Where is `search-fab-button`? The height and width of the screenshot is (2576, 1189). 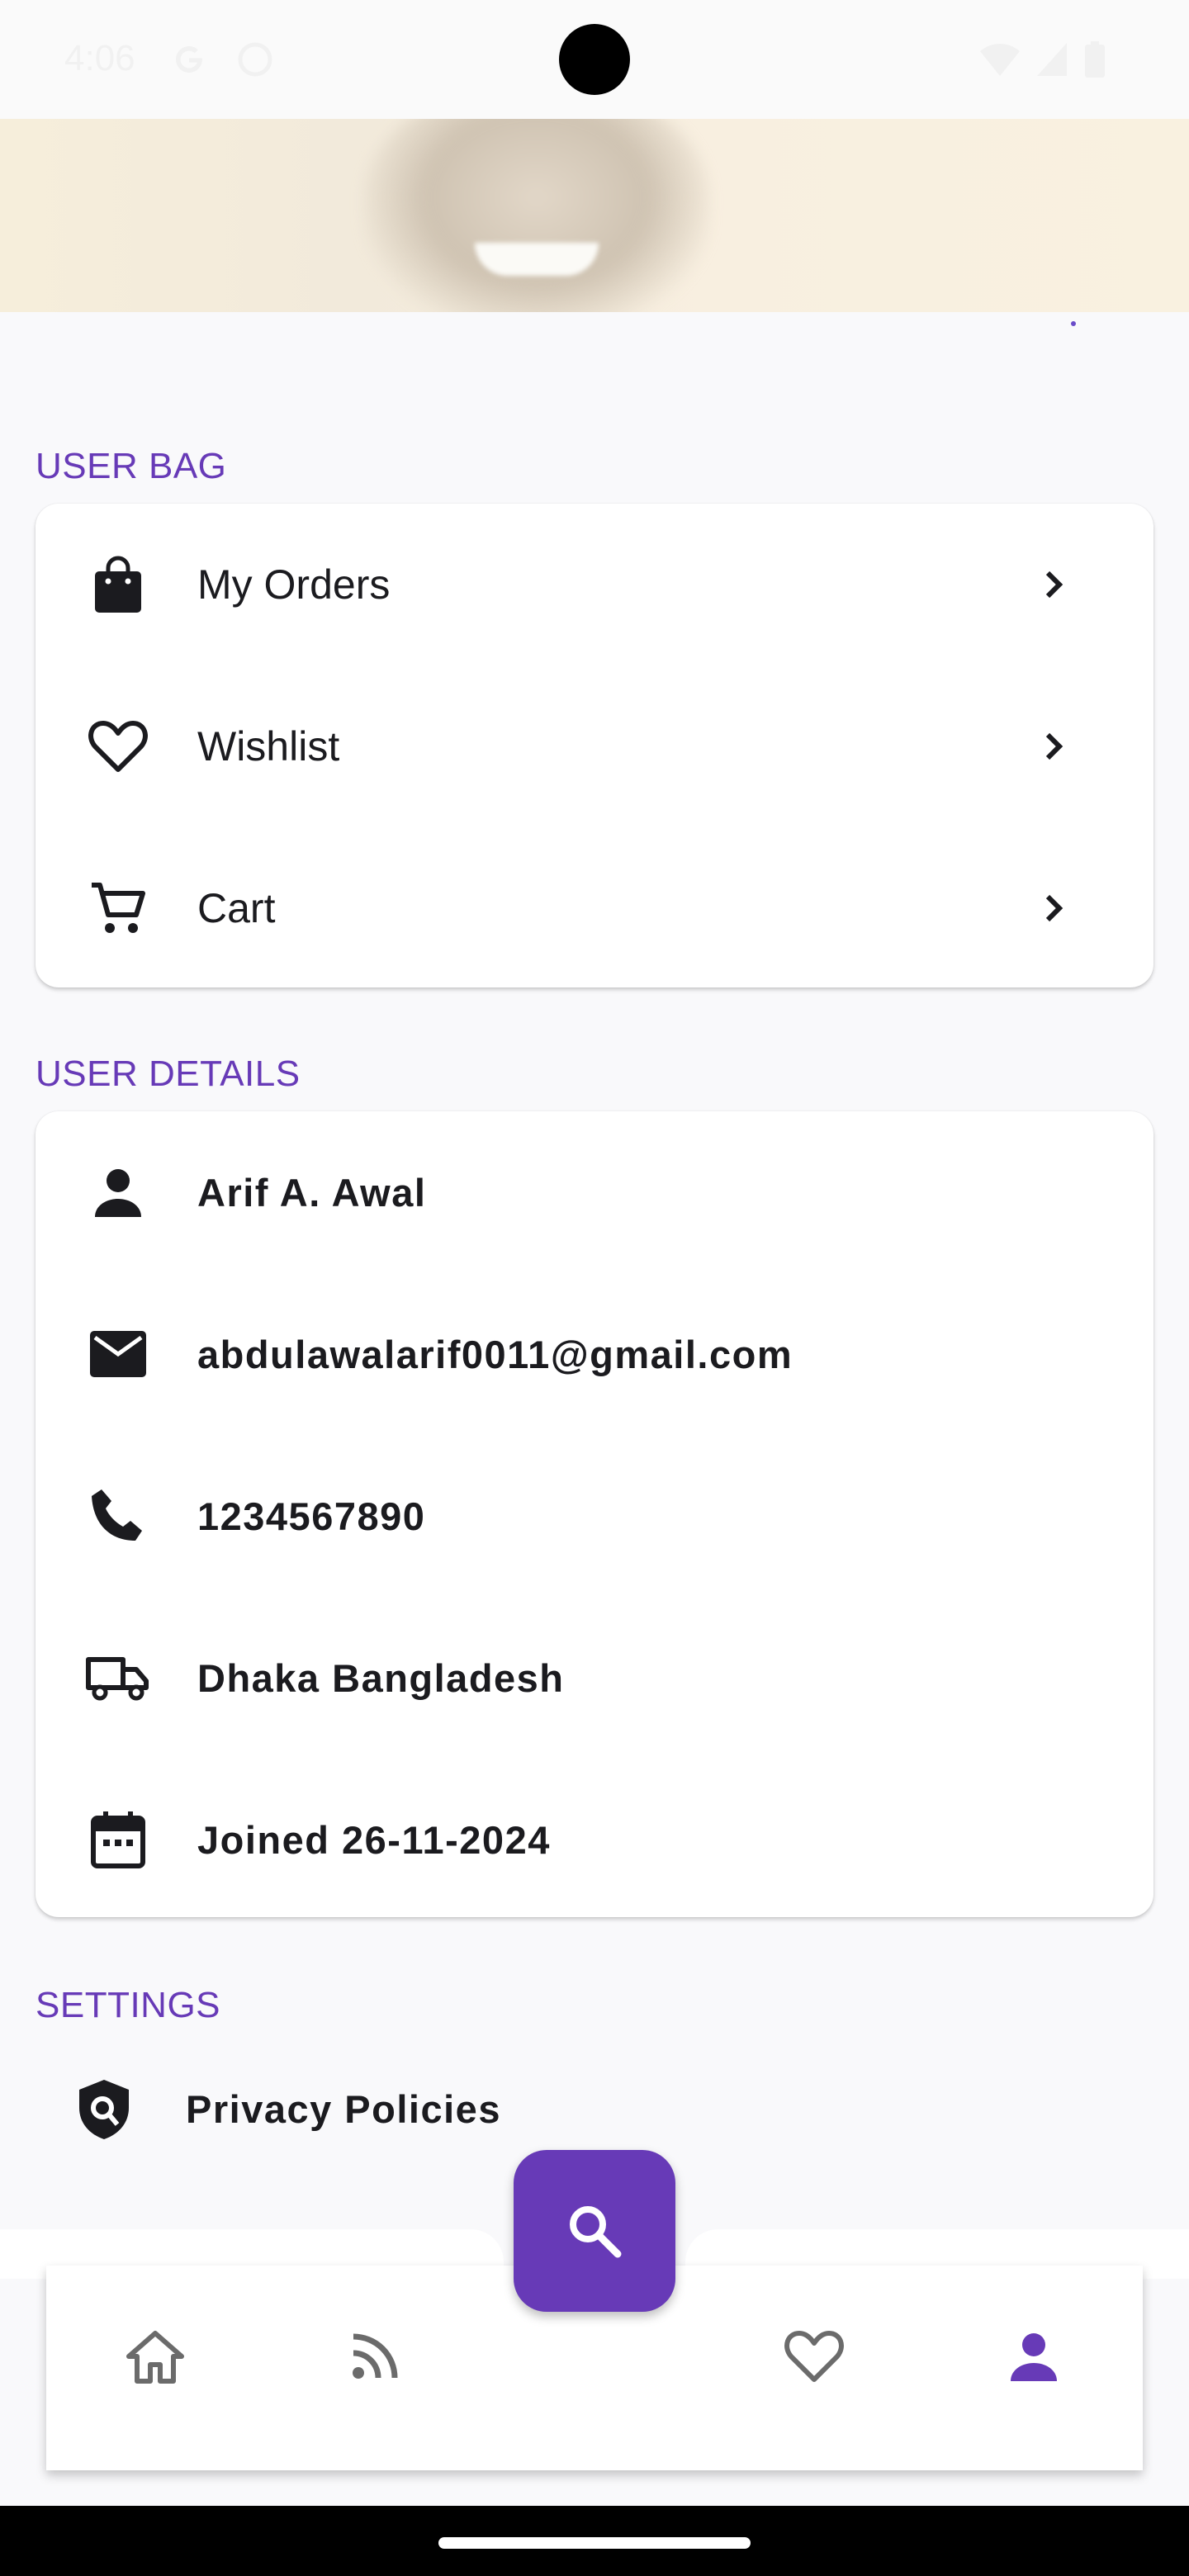 search-fab-button is located at coordinates (594, 2231).